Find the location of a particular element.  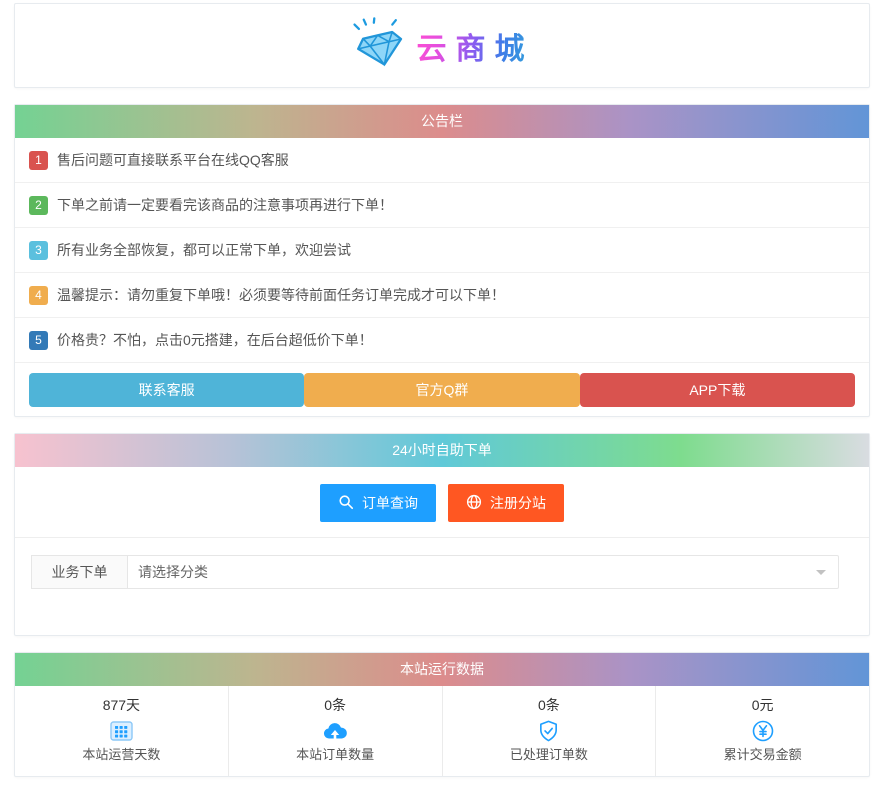

order-query-label: 订单查询 is located at coordinates (390, 503).